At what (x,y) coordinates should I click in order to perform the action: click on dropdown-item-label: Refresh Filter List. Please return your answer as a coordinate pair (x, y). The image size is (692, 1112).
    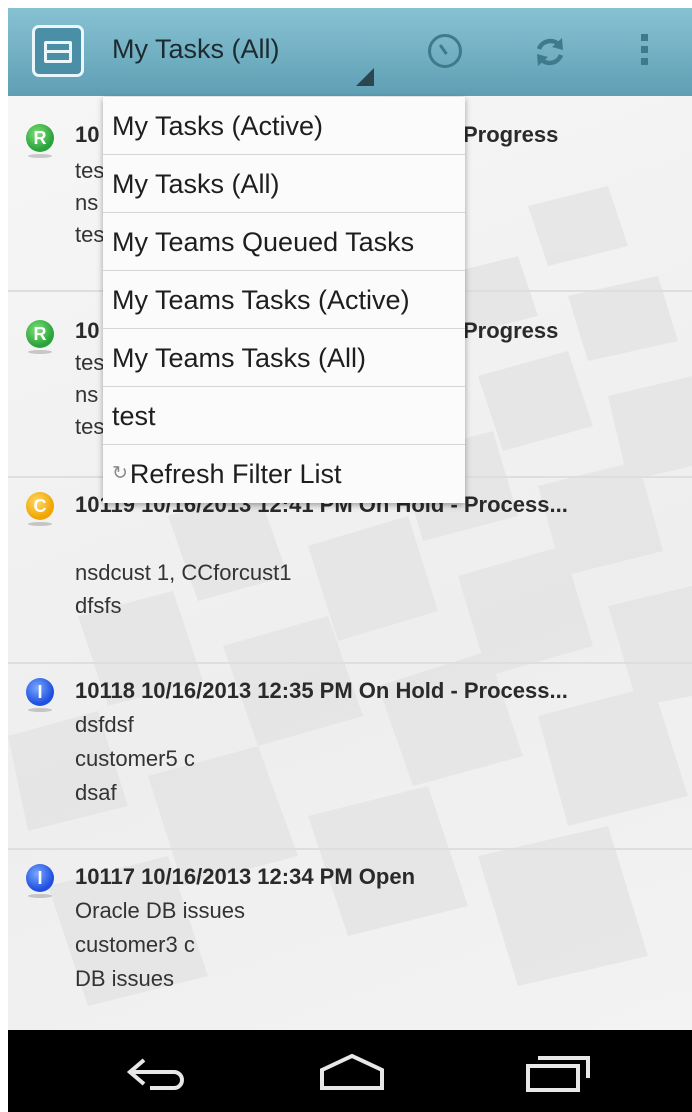
    Looking at the image, I should click on (235, 474).